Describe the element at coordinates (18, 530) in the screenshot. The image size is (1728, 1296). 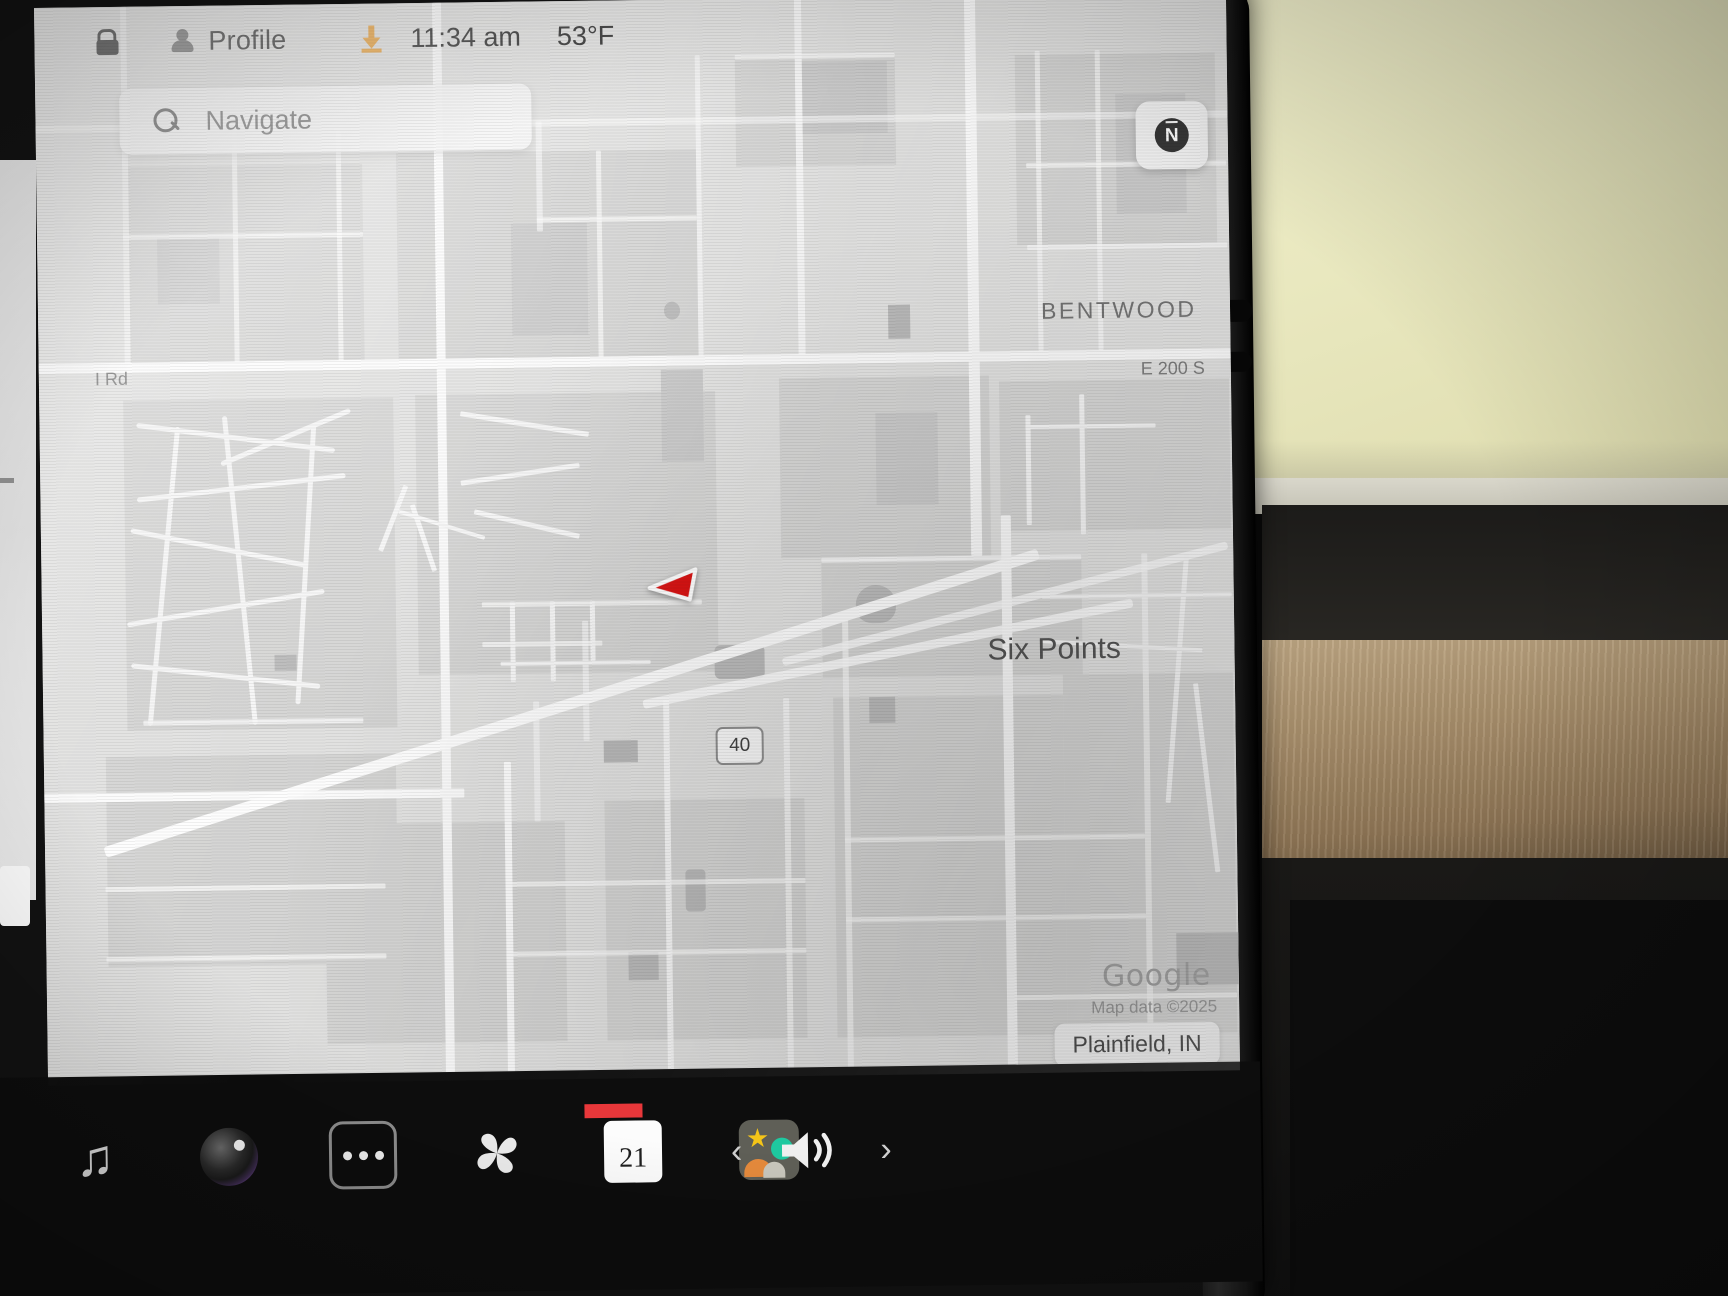
I see `left-panel-sliver` at that location.